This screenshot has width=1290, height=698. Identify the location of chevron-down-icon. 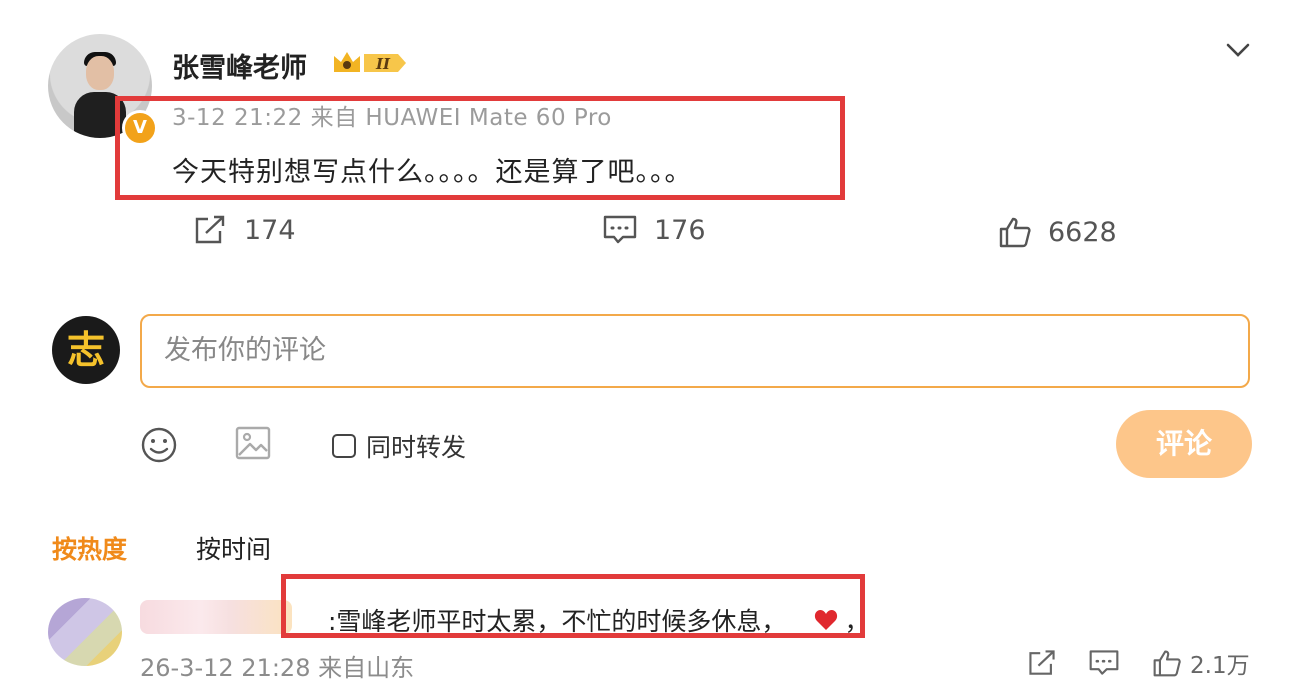
(1238, 50).